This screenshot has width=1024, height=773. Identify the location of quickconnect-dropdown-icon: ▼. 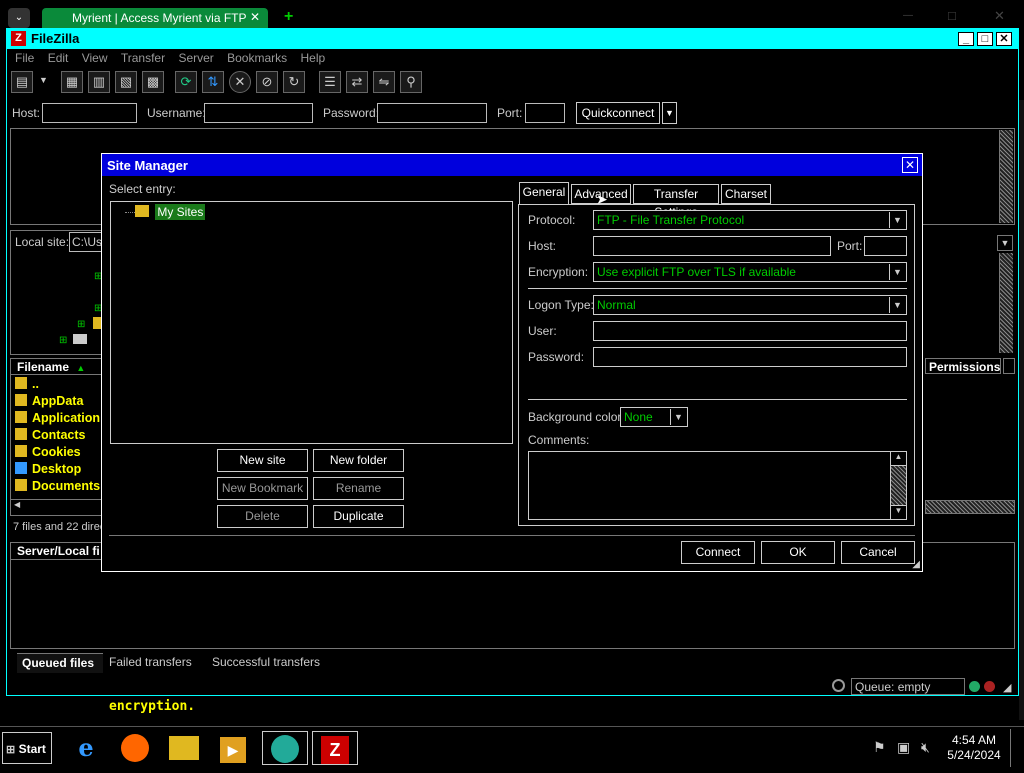
(669, 113).